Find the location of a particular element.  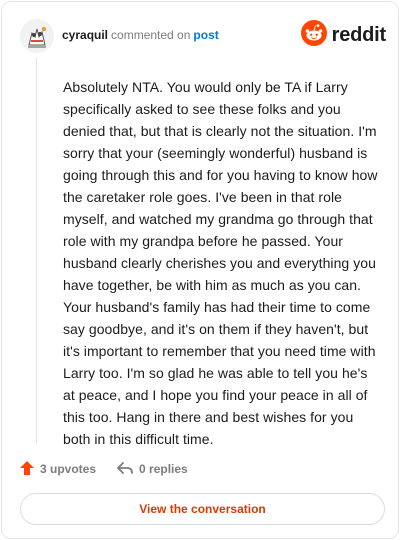

upvote-arrow-icon is located at coordinates (29, 469).